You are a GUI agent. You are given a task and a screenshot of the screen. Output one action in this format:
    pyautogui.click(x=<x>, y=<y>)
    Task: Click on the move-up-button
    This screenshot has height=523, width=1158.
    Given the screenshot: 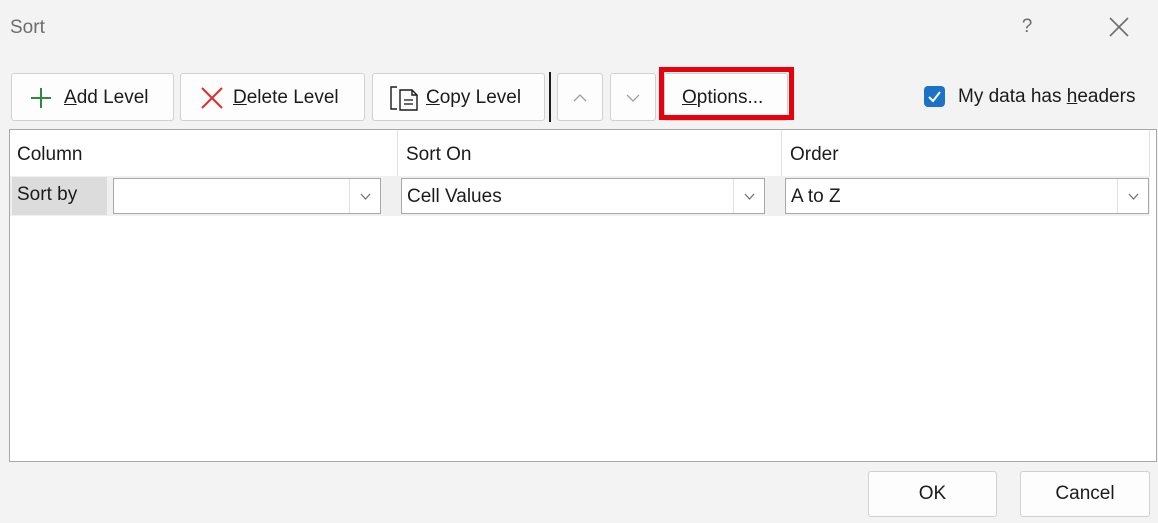 What is the action you would take?
    pyautogui.click(x=580, y=97)
    